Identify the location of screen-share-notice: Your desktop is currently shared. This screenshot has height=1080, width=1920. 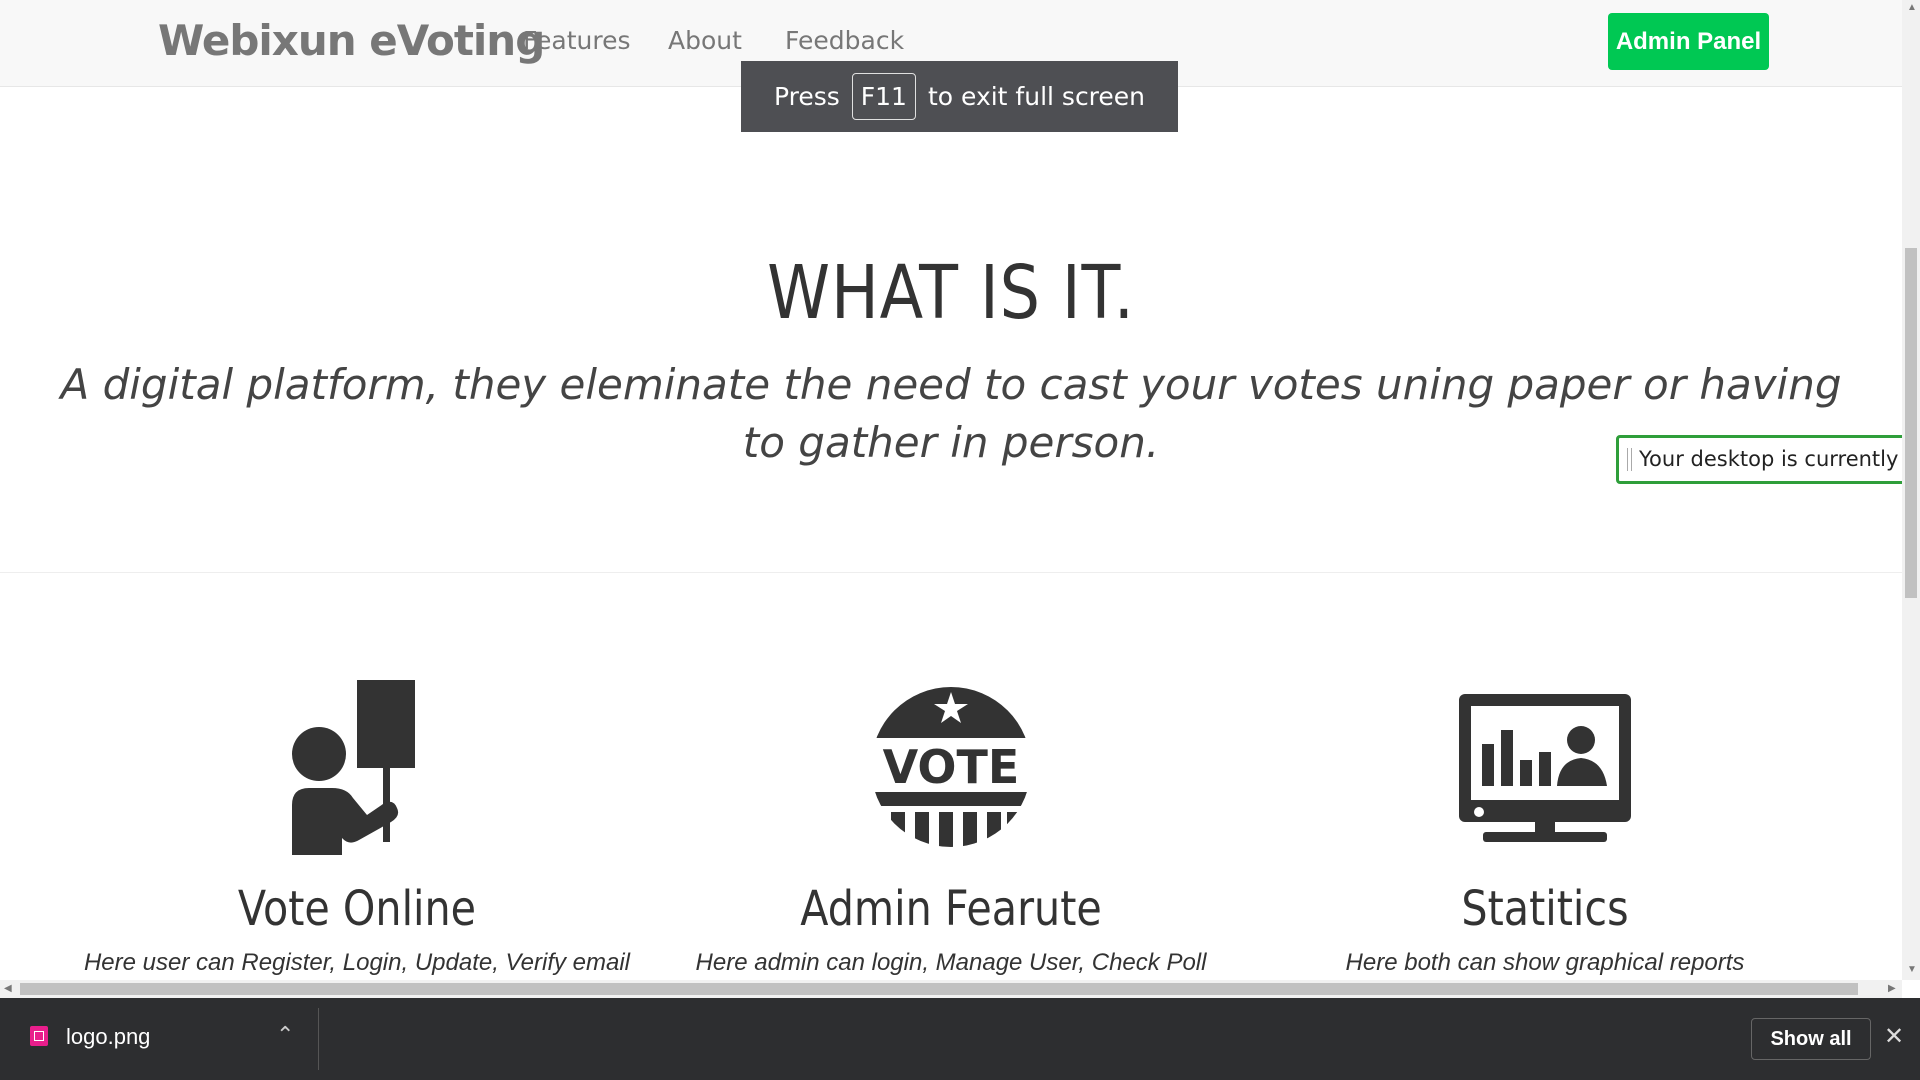
(1759, 459).